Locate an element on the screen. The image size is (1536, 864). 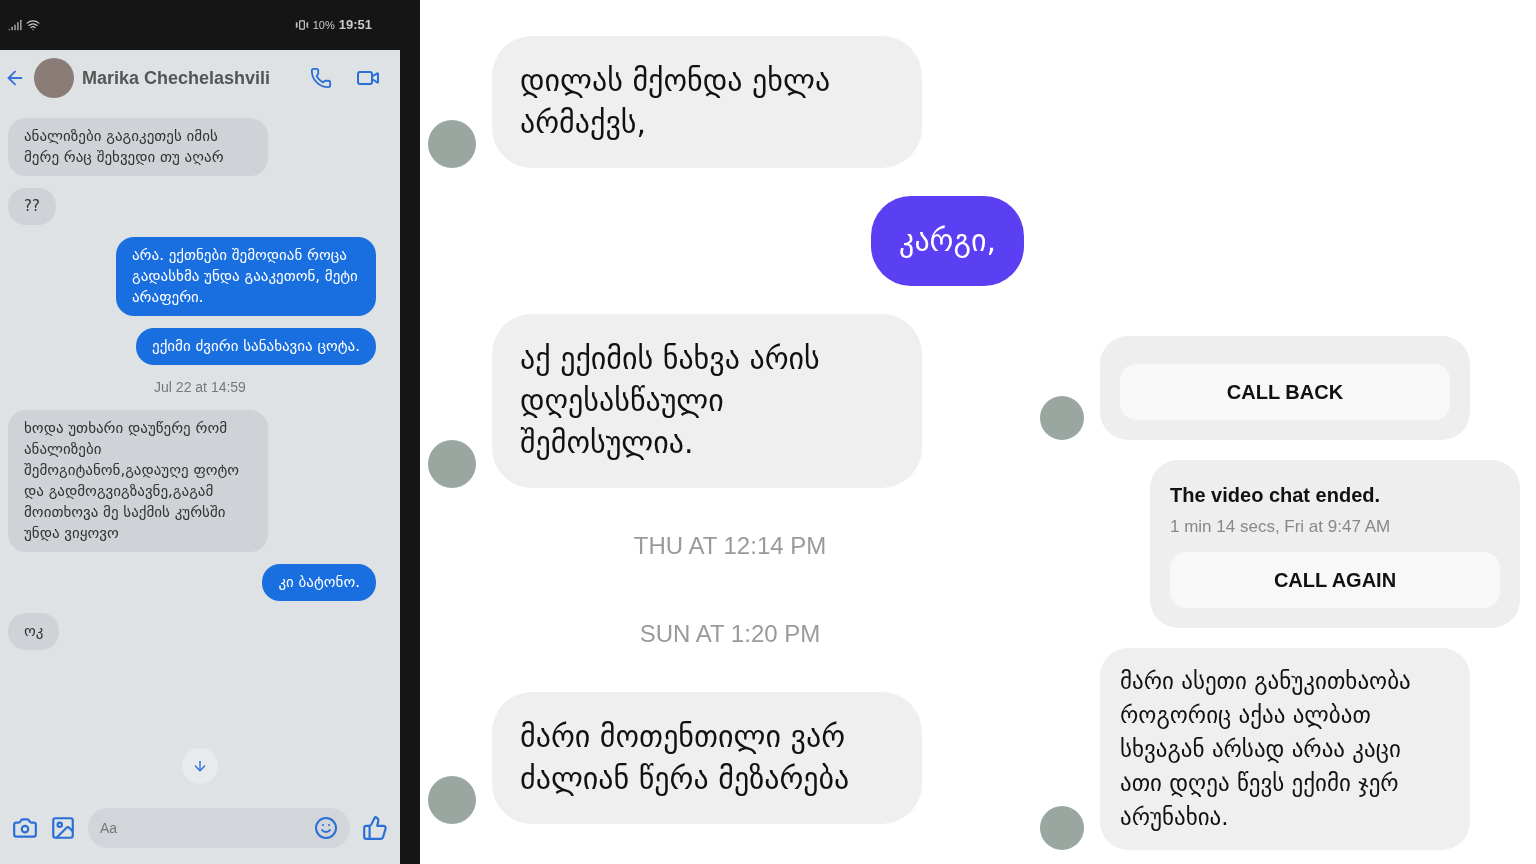
vibrate-icon is located at coordinates (301, 25).